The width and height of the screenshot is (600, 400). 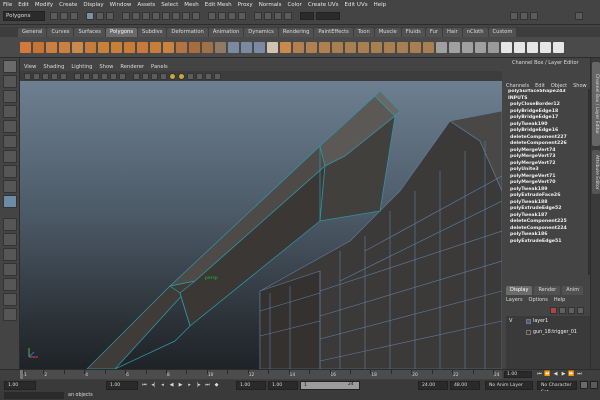 What do you see at coordinates (467, 47) in the screenshot?
I see `spherical-mapping-icon` at bounding box center [467, 47].